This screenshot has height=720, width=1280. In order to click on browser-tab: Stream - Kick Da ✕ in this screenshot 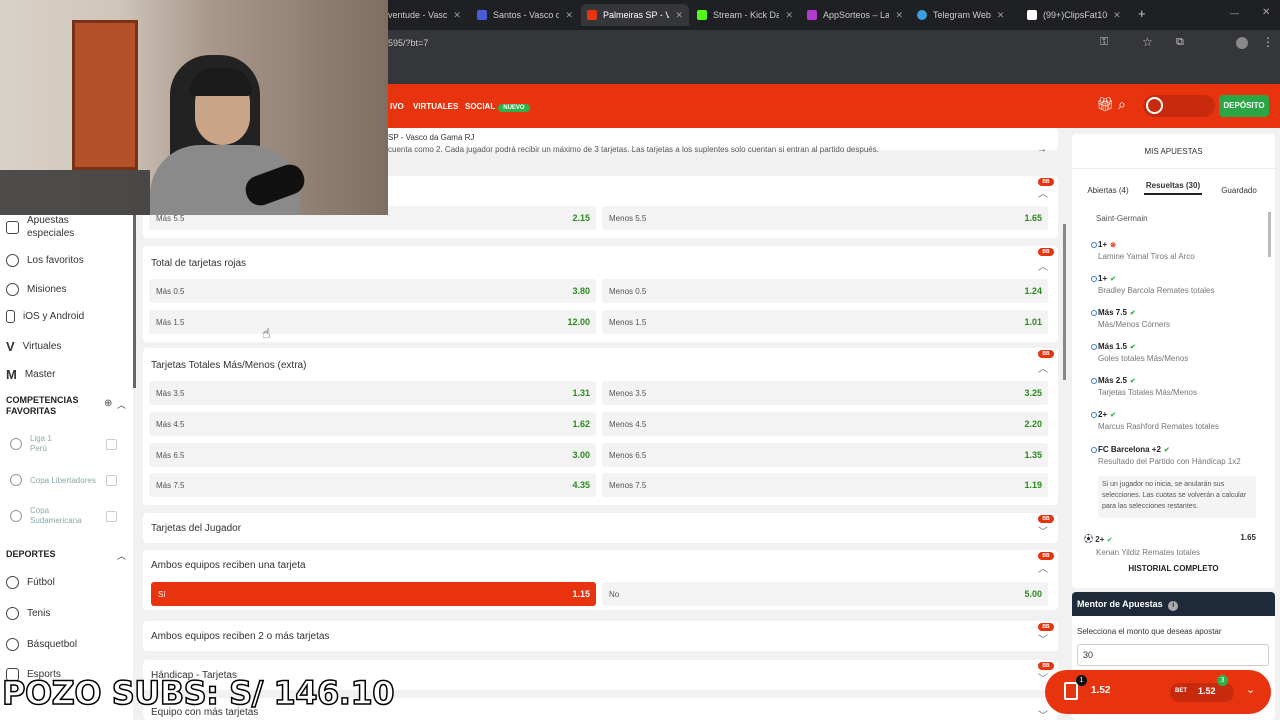, I will do `click(745, 15)`.